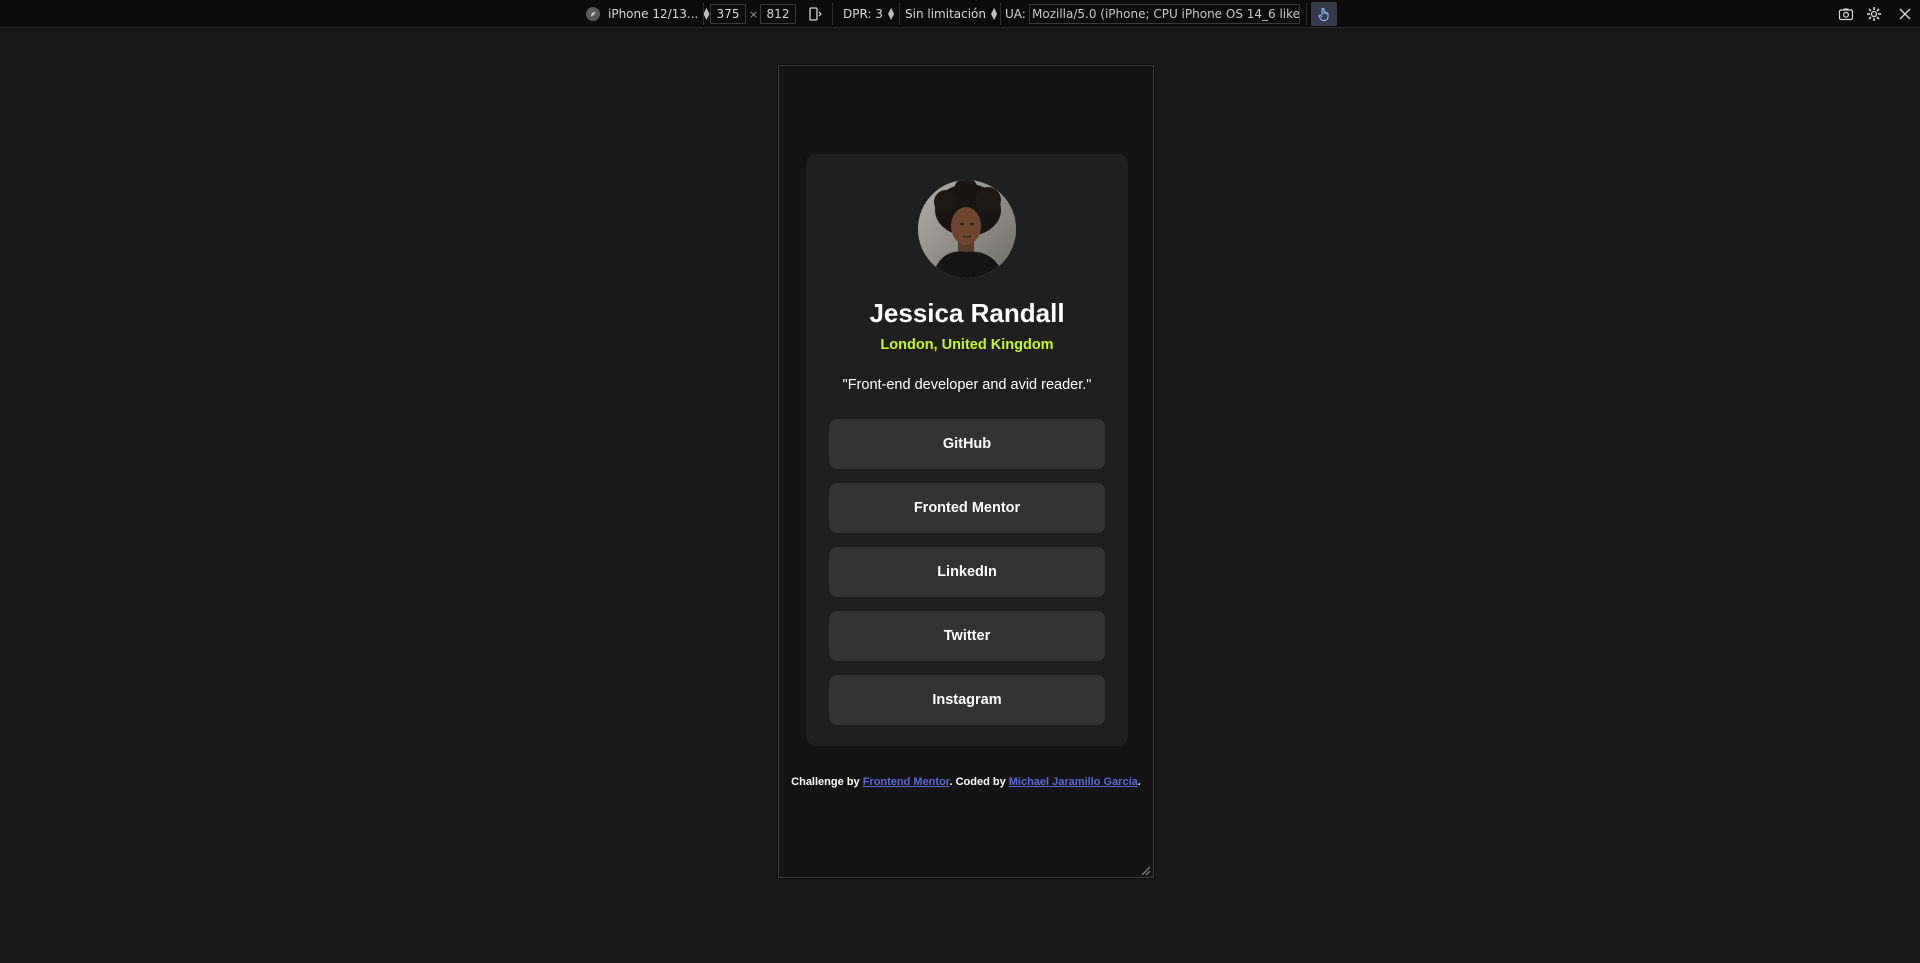 The image size is (1920, 963). I want to click on screenshot-icon, so click(1846, 14).